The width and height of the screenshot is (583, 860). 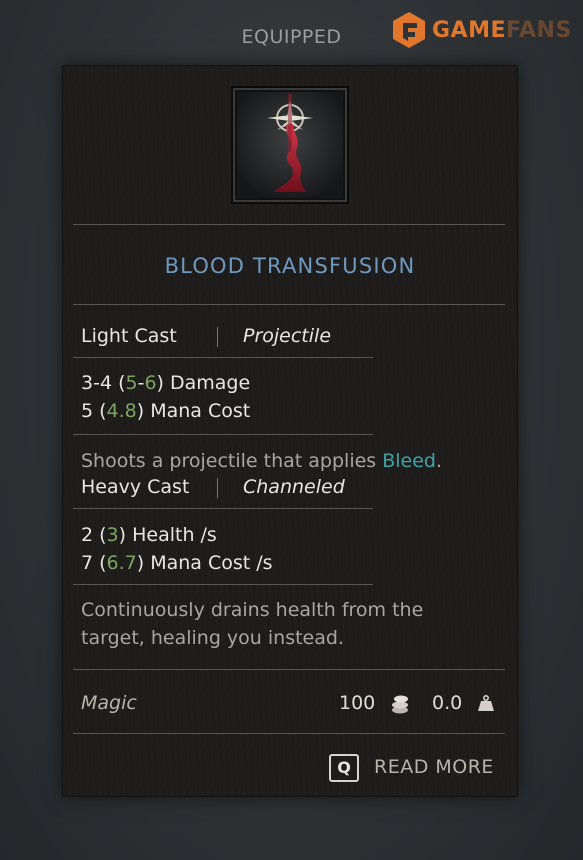 I want to click on item-weight: 0.0, so click(x=447, y=703).